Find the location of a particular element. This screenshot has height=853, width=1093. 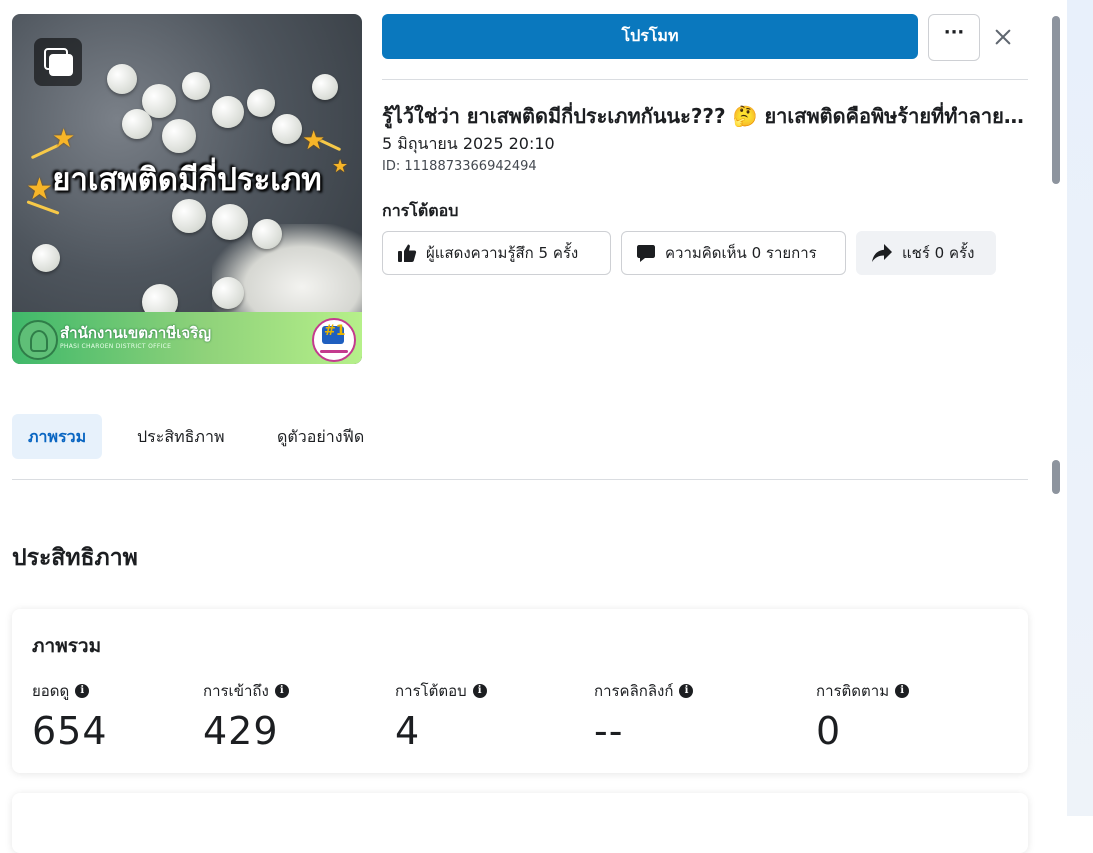

post-id: ID: 1118873366942494 is located at coordinates (459, 166).